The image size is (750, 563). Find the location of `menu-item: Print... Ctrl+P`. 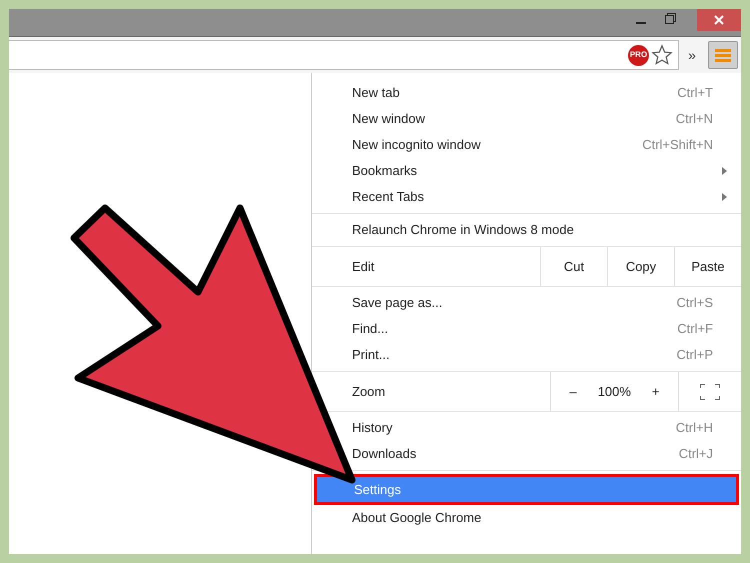

menu-item: Print... Ctrl+P is located at coordinates (526, 355).